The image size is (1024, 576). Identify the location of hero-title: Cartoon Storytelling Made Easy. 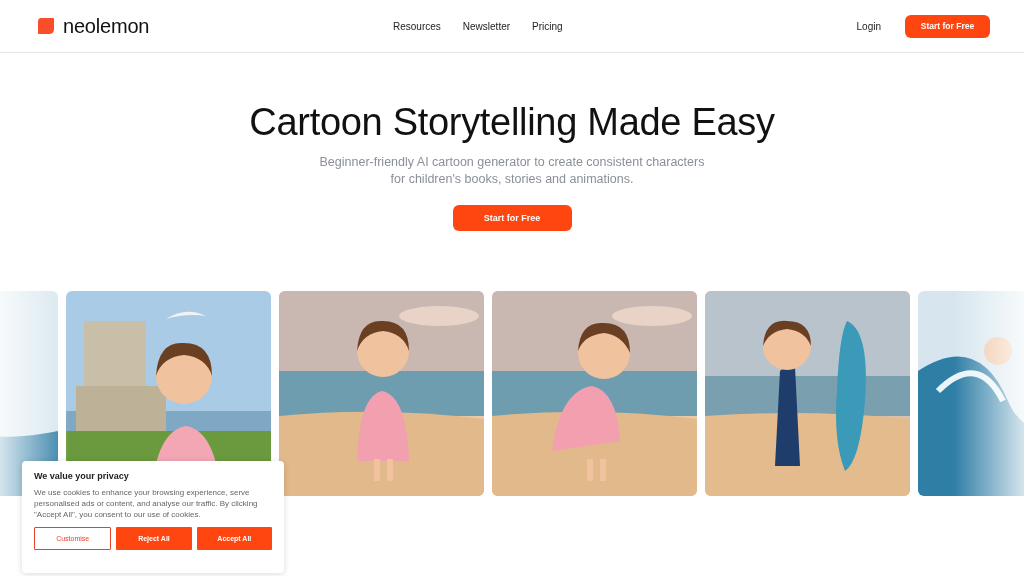
(512, 122).